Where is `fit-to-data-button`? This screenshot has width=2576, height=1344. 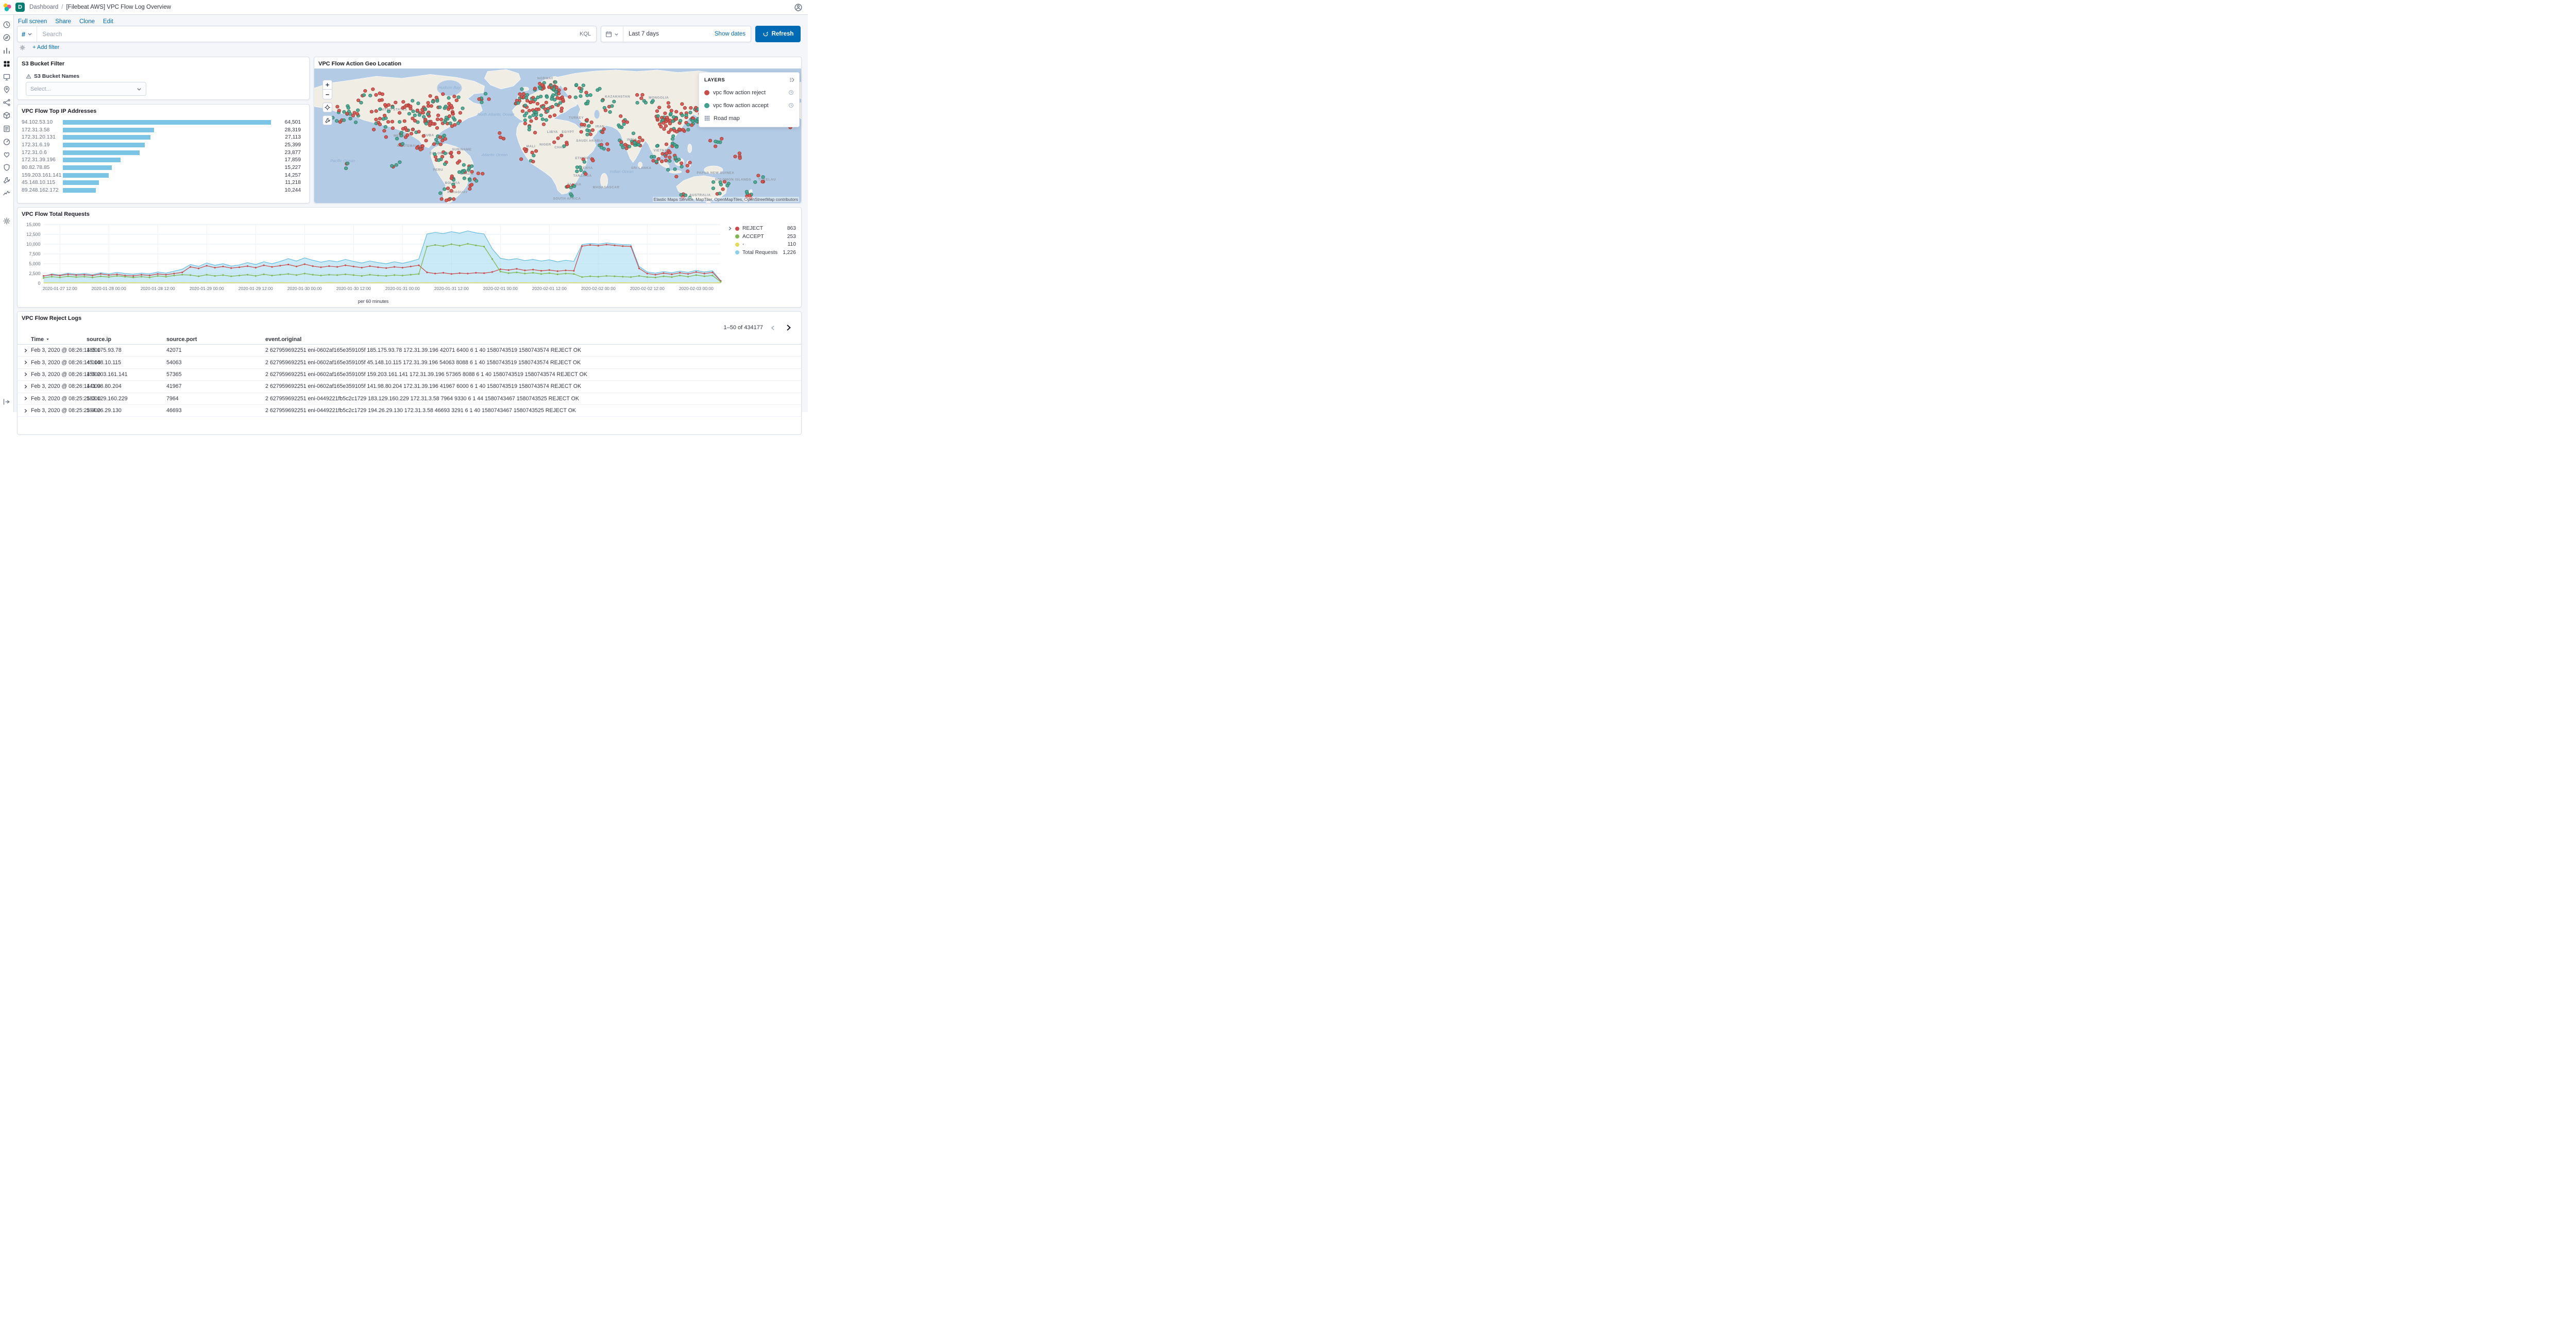 fit-to-data-button is located at coordinates (327, 107).